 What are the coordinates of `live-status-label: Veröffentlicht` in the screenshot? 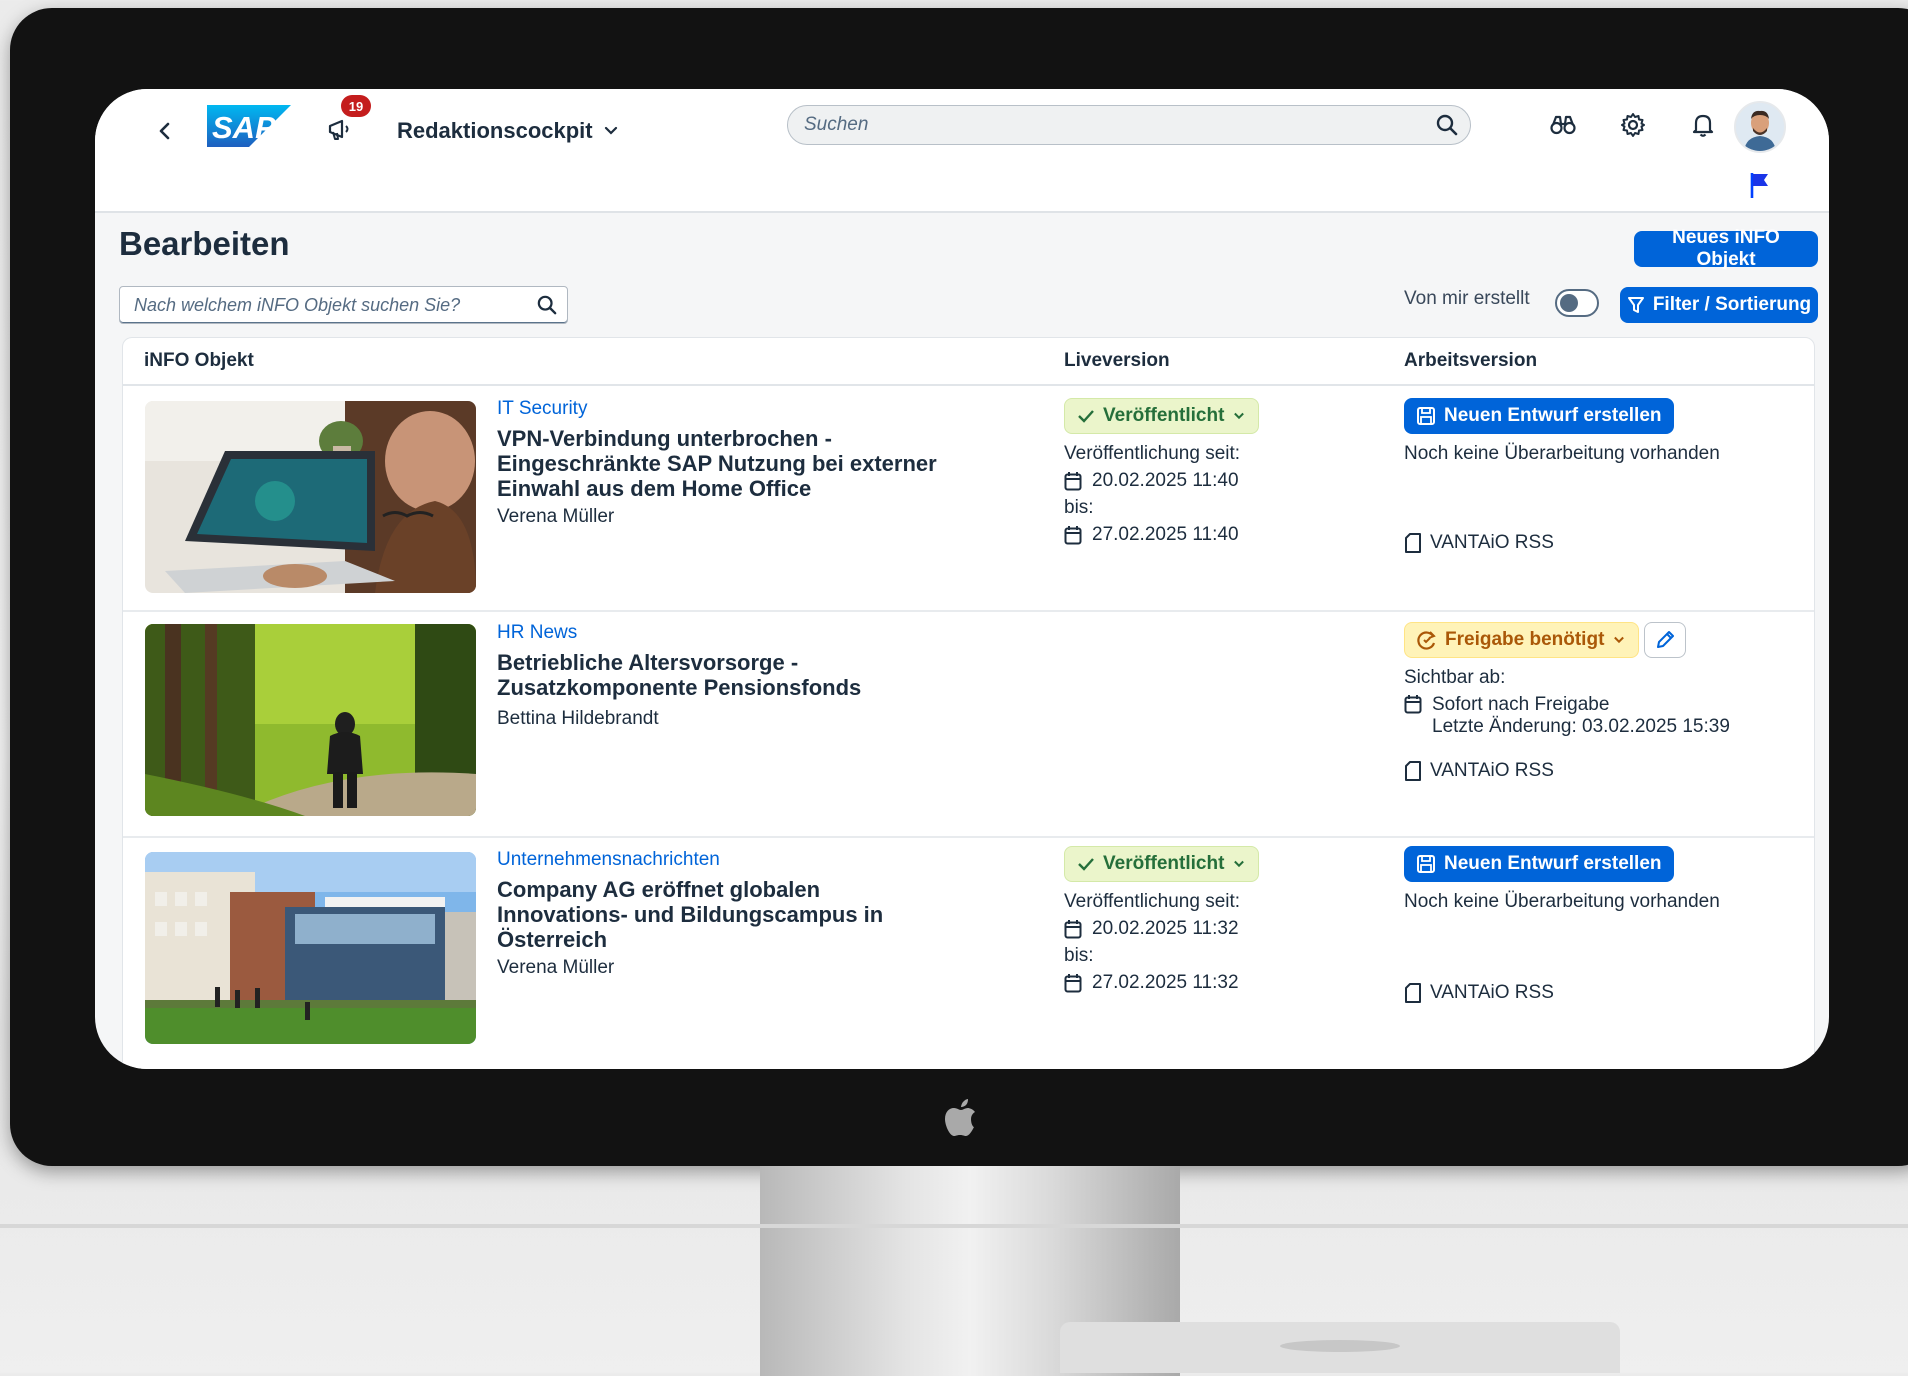 It's located at (1164, 415).